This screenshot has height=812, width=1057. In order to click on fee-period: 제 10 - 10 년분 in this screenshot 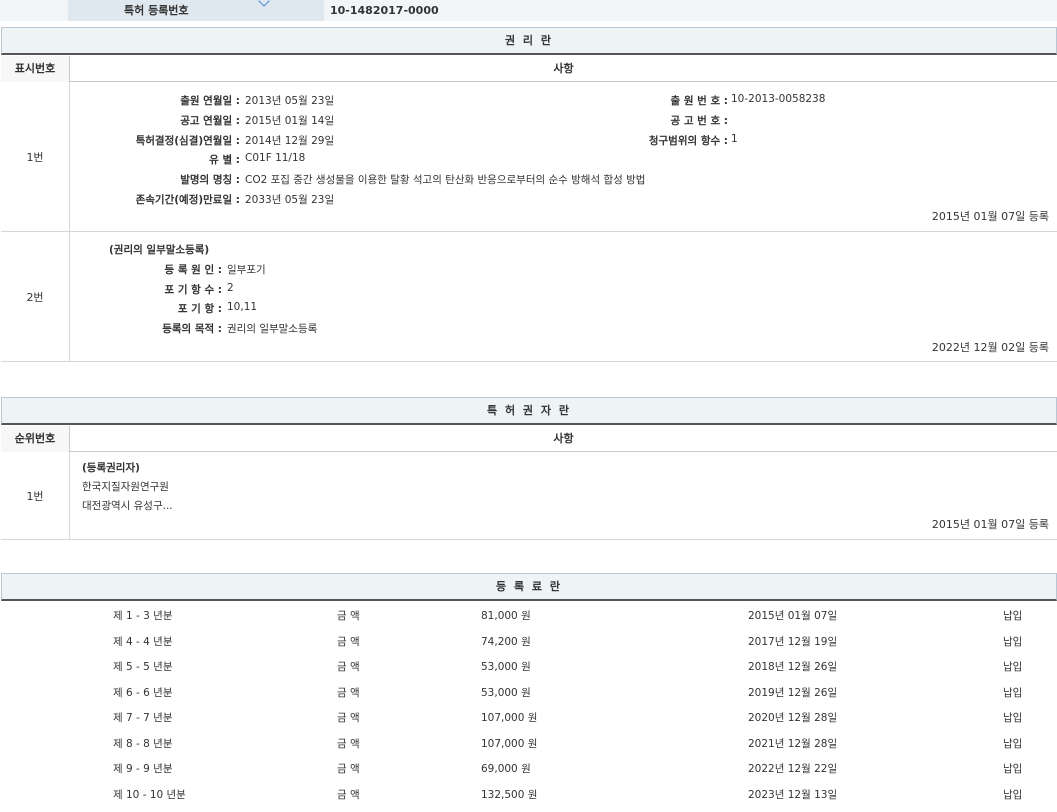, I will do `click(149, 794)`.